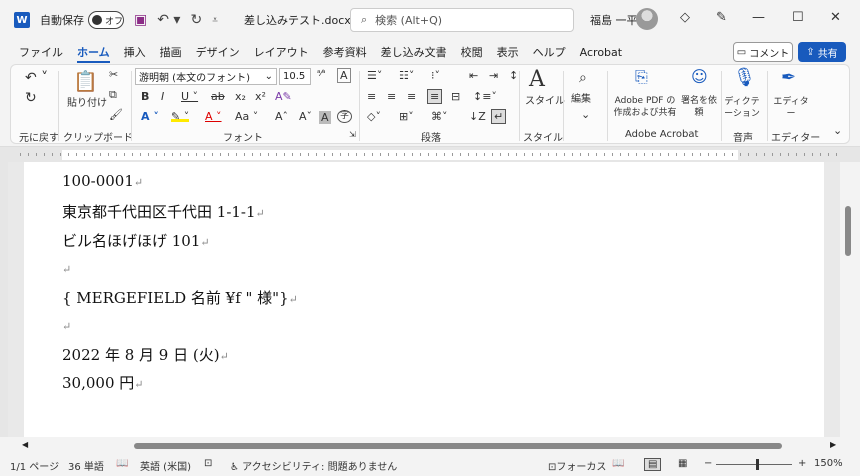 The height and width of the screenshot is (476, 860). Describe the element at coordinates (699, 107) in the screenshot. I see `request-signature-label: 署名を依頼` at that location.